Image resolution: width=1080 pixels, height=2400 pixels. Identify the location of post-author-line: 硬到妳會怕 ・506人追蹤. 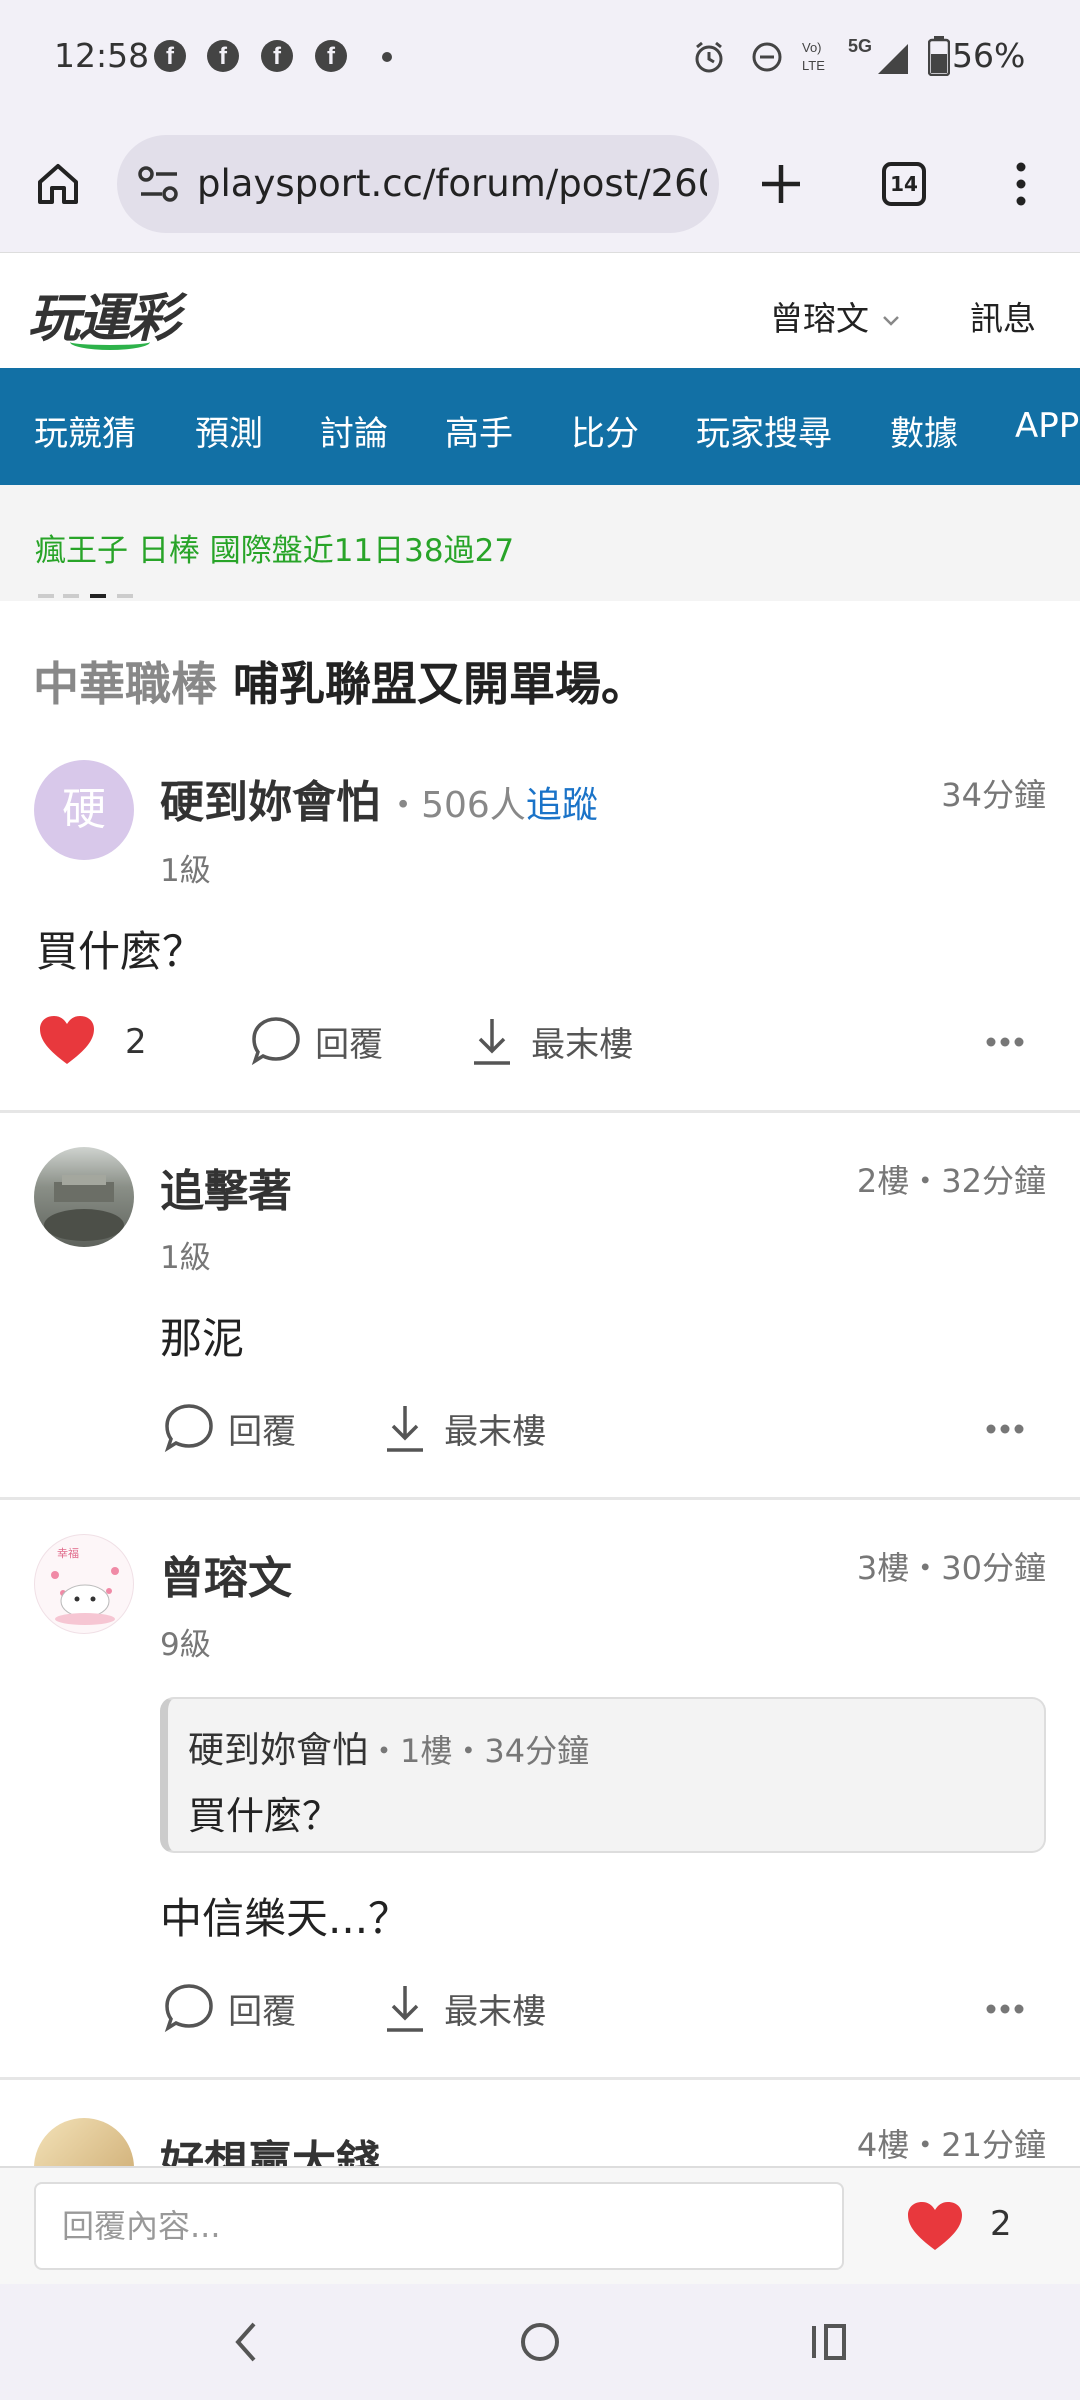
(379, 798).